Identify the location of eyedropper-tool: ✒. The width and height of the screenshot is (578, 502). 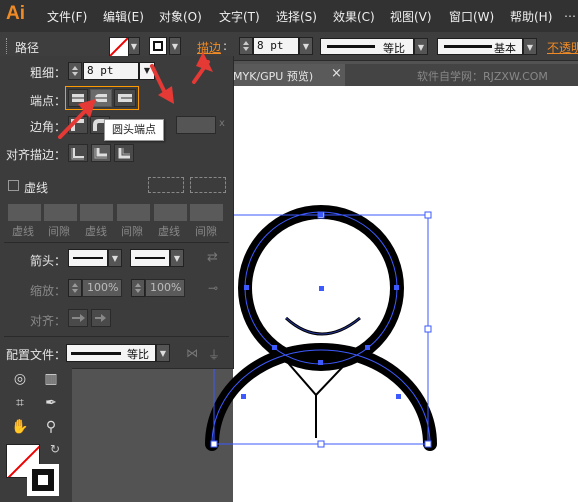
(51, 403).